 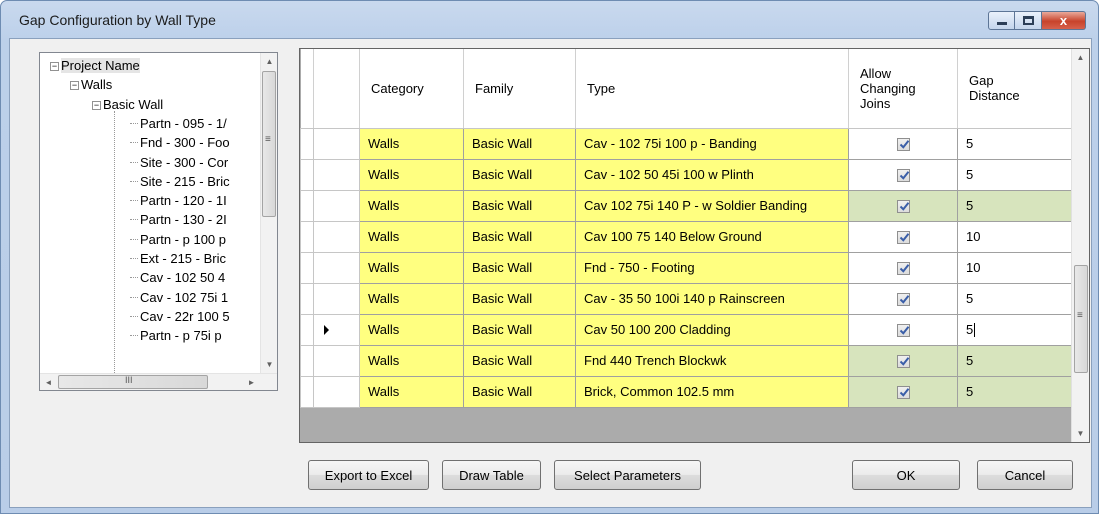 What do you see at coordinates (251, 382) in the screenshot?
I see `scroll-right-icon: ►` at bounding box center [251, 382].